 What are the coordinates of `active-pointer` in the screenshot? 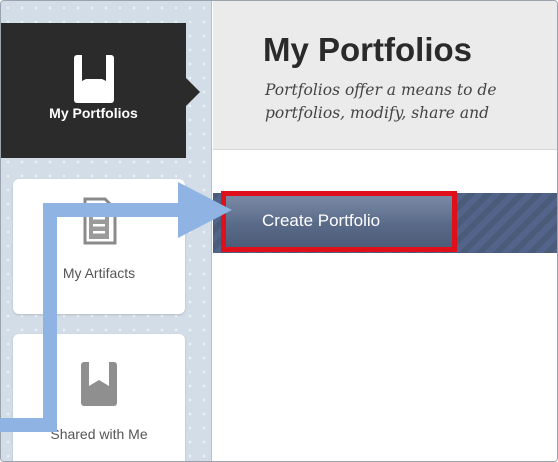 It's located at (193, 92).